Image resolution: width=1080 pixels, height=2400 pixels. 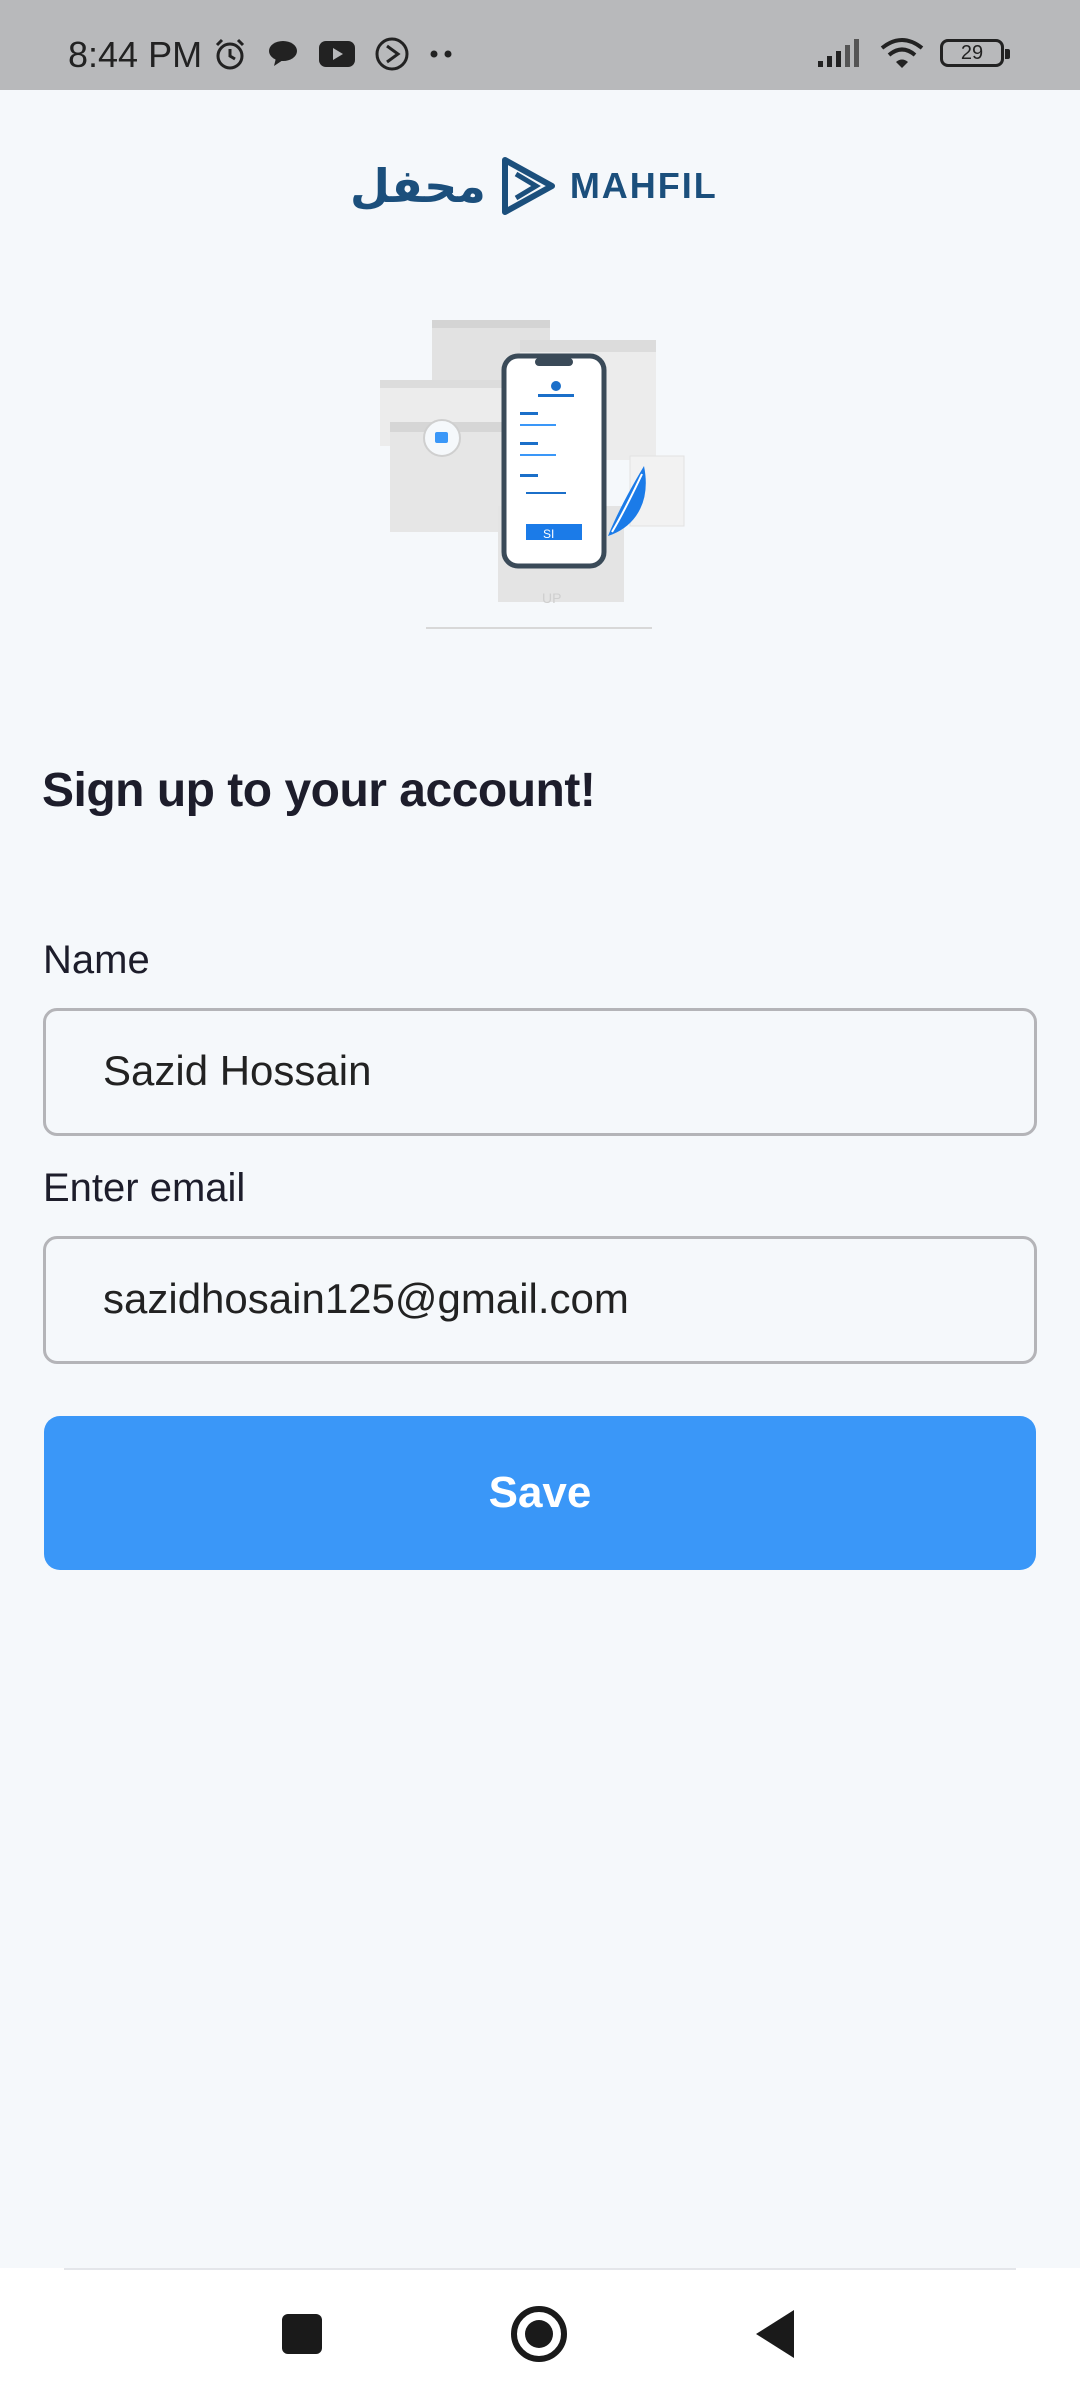 I want to click on status-icons-right: 29, so click(x=913, y=53).